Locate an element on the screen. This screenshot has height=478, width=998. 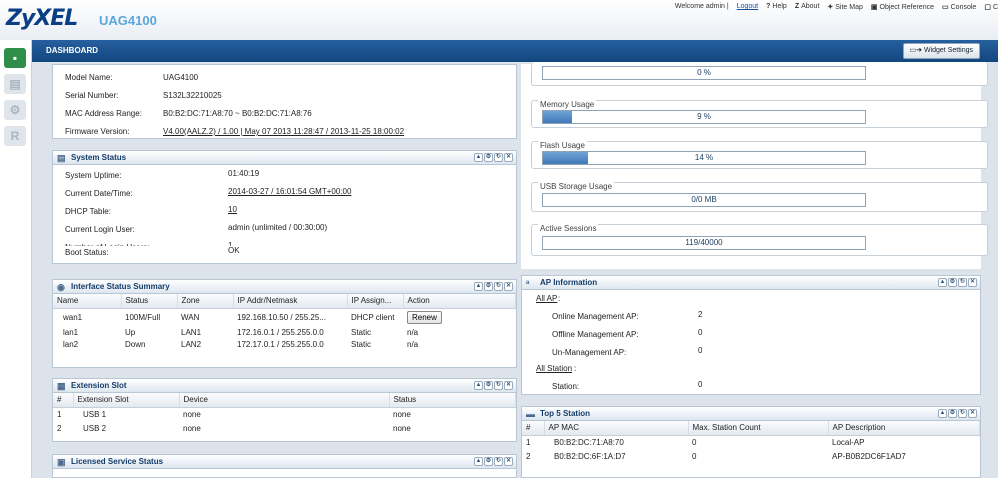
mac-label: MAC Address Range: is located at coordinates (103, 113).